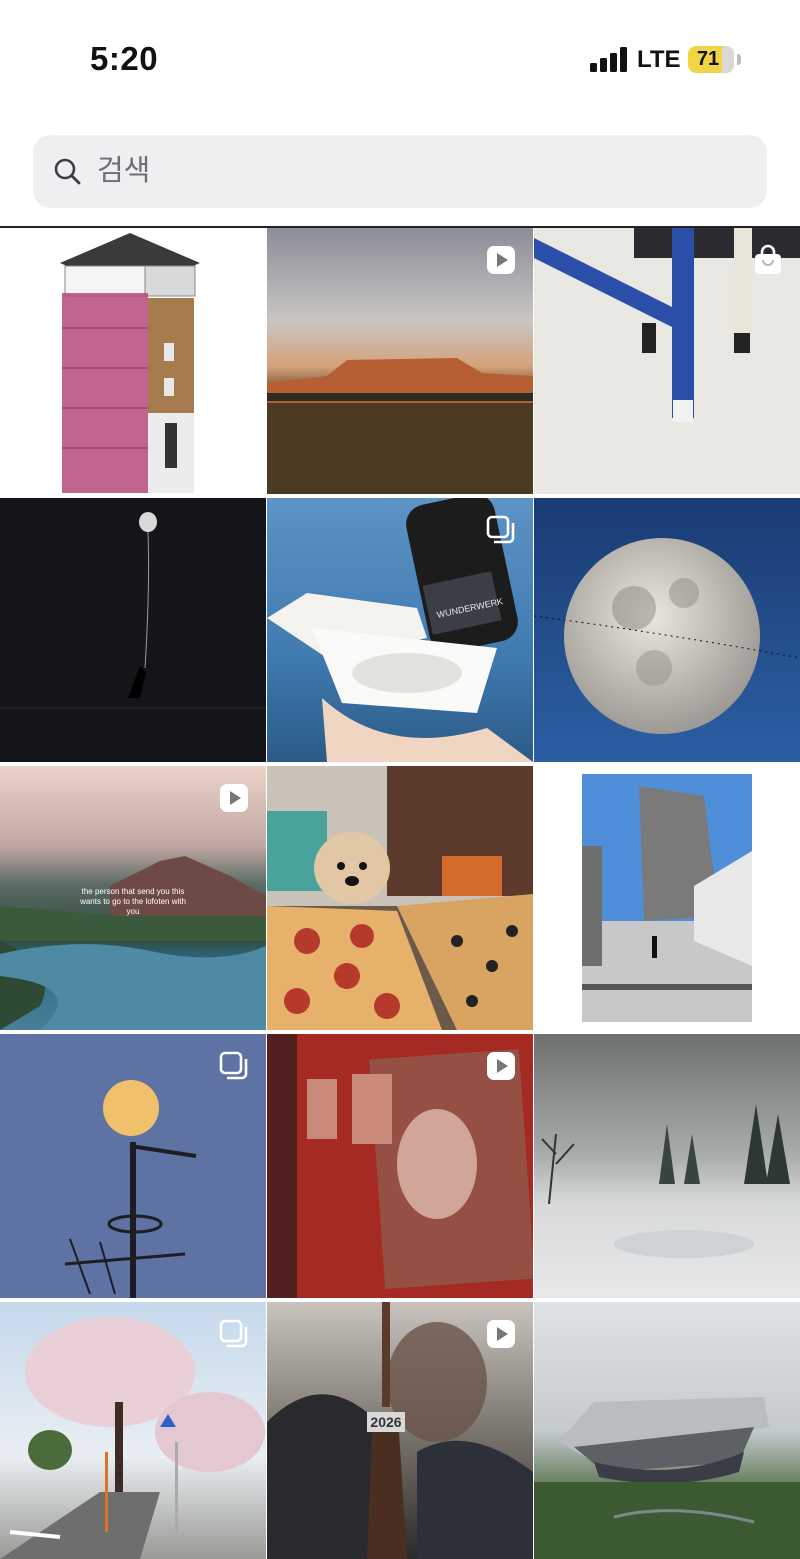 The width and height of the screenshot is (800, 1559). I want to click on battery-icon: 71, so click(711, 59).